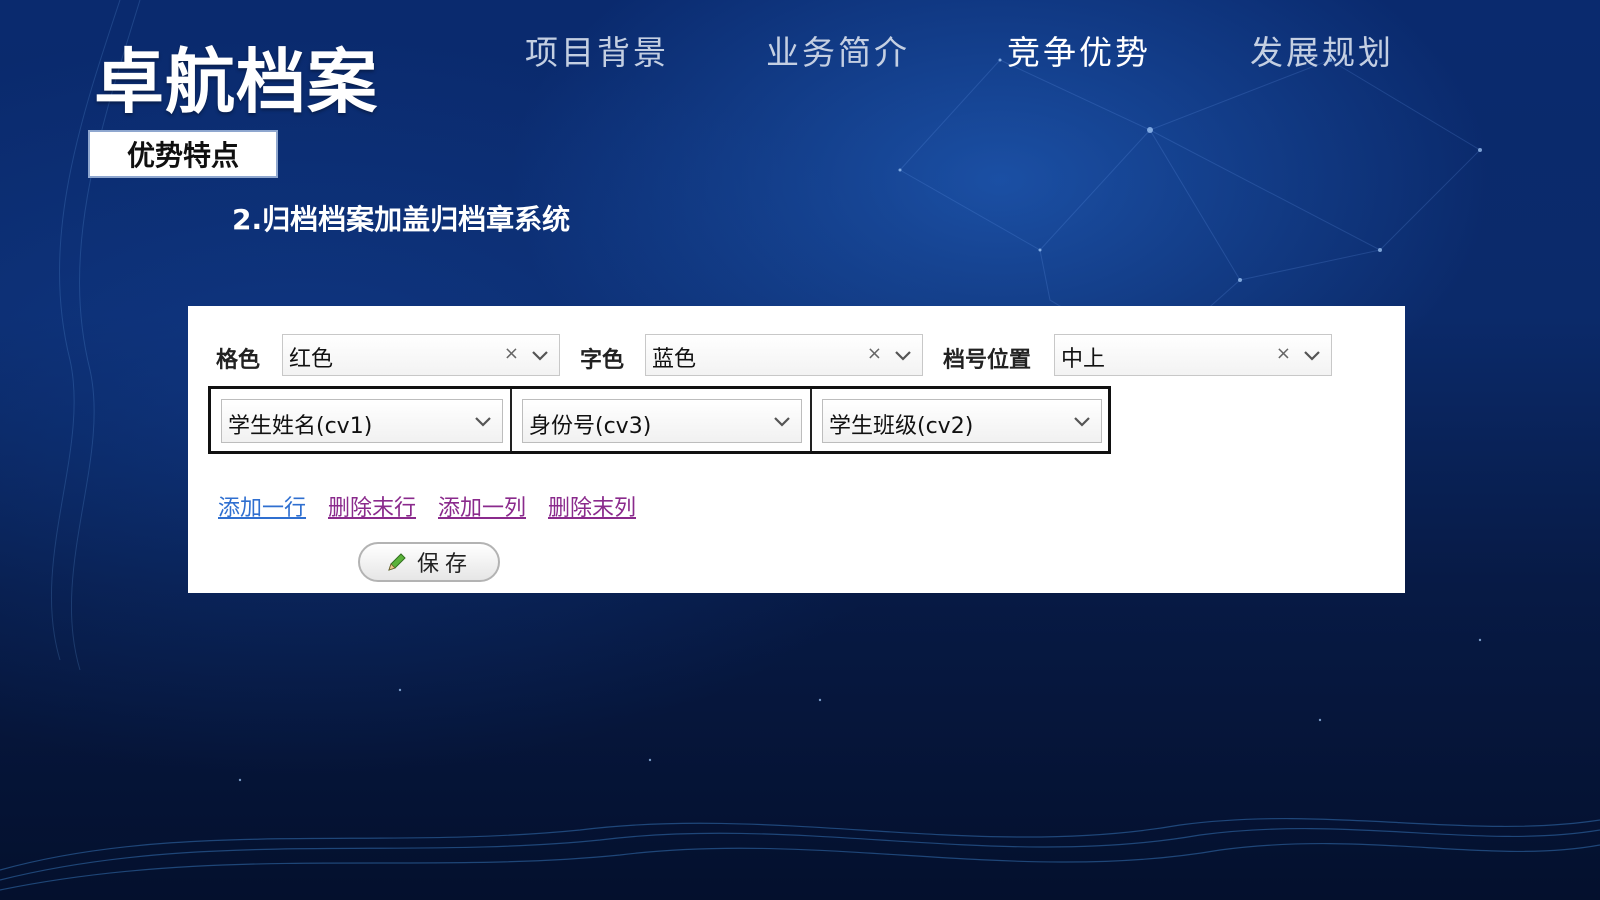  I want to click on section-tag-label: 优势特点, so click(182, 155).